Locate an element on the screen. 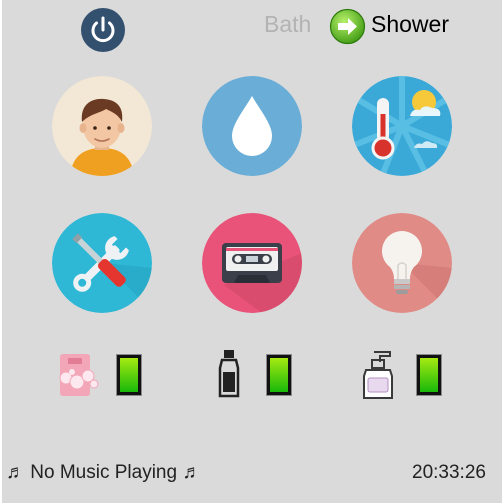 The width and height of the screenshot is (504, 503). power-icon is located at coordinates (103, 29).